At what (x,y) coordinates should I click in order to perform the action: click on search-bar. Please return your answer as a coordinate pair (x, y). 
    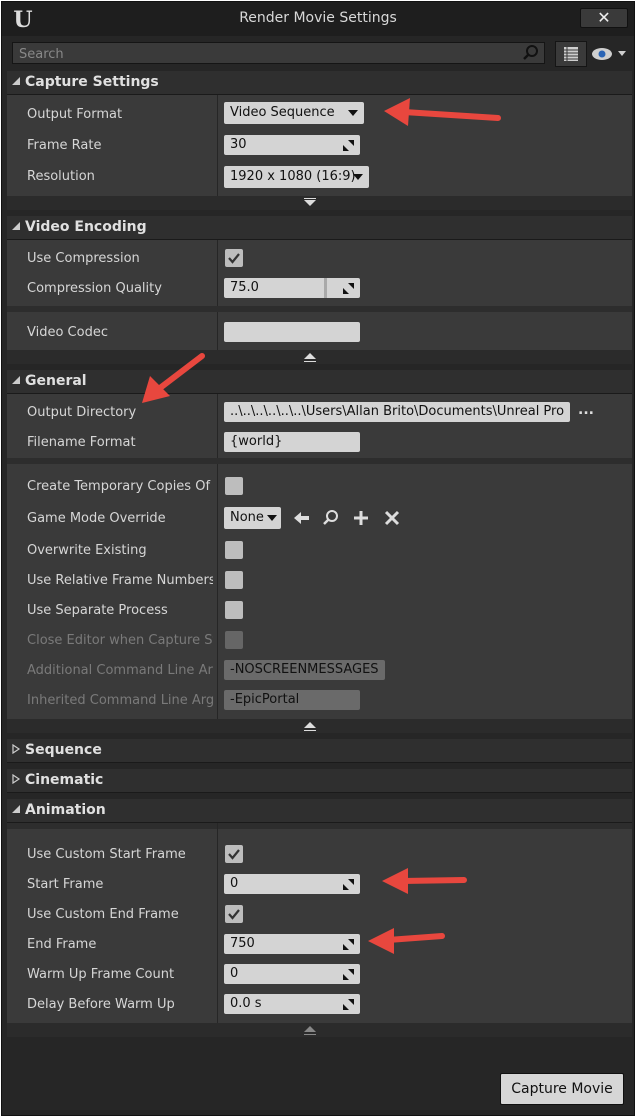
    Looking at the image, I should click on (278, 53).